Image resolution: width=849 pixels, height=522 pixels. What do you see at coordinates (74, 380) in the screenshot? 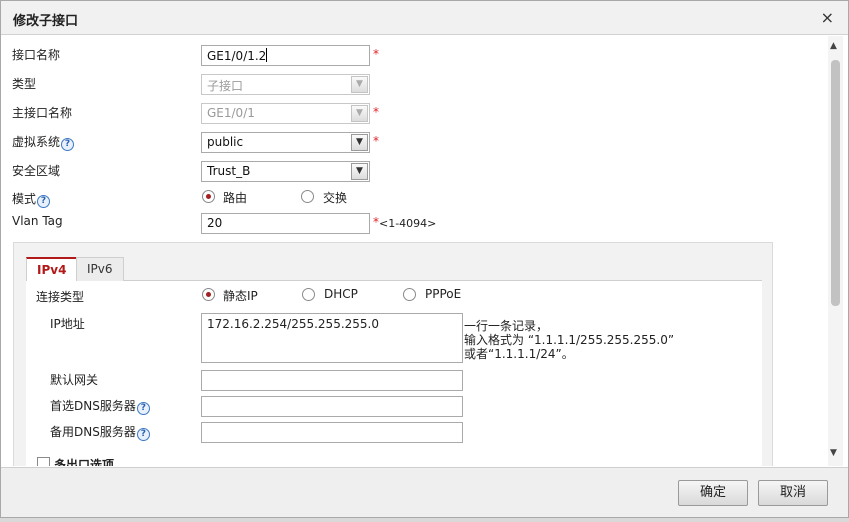
I see `default-gateway-label: 默认网关` at bounding box center [74, 380].